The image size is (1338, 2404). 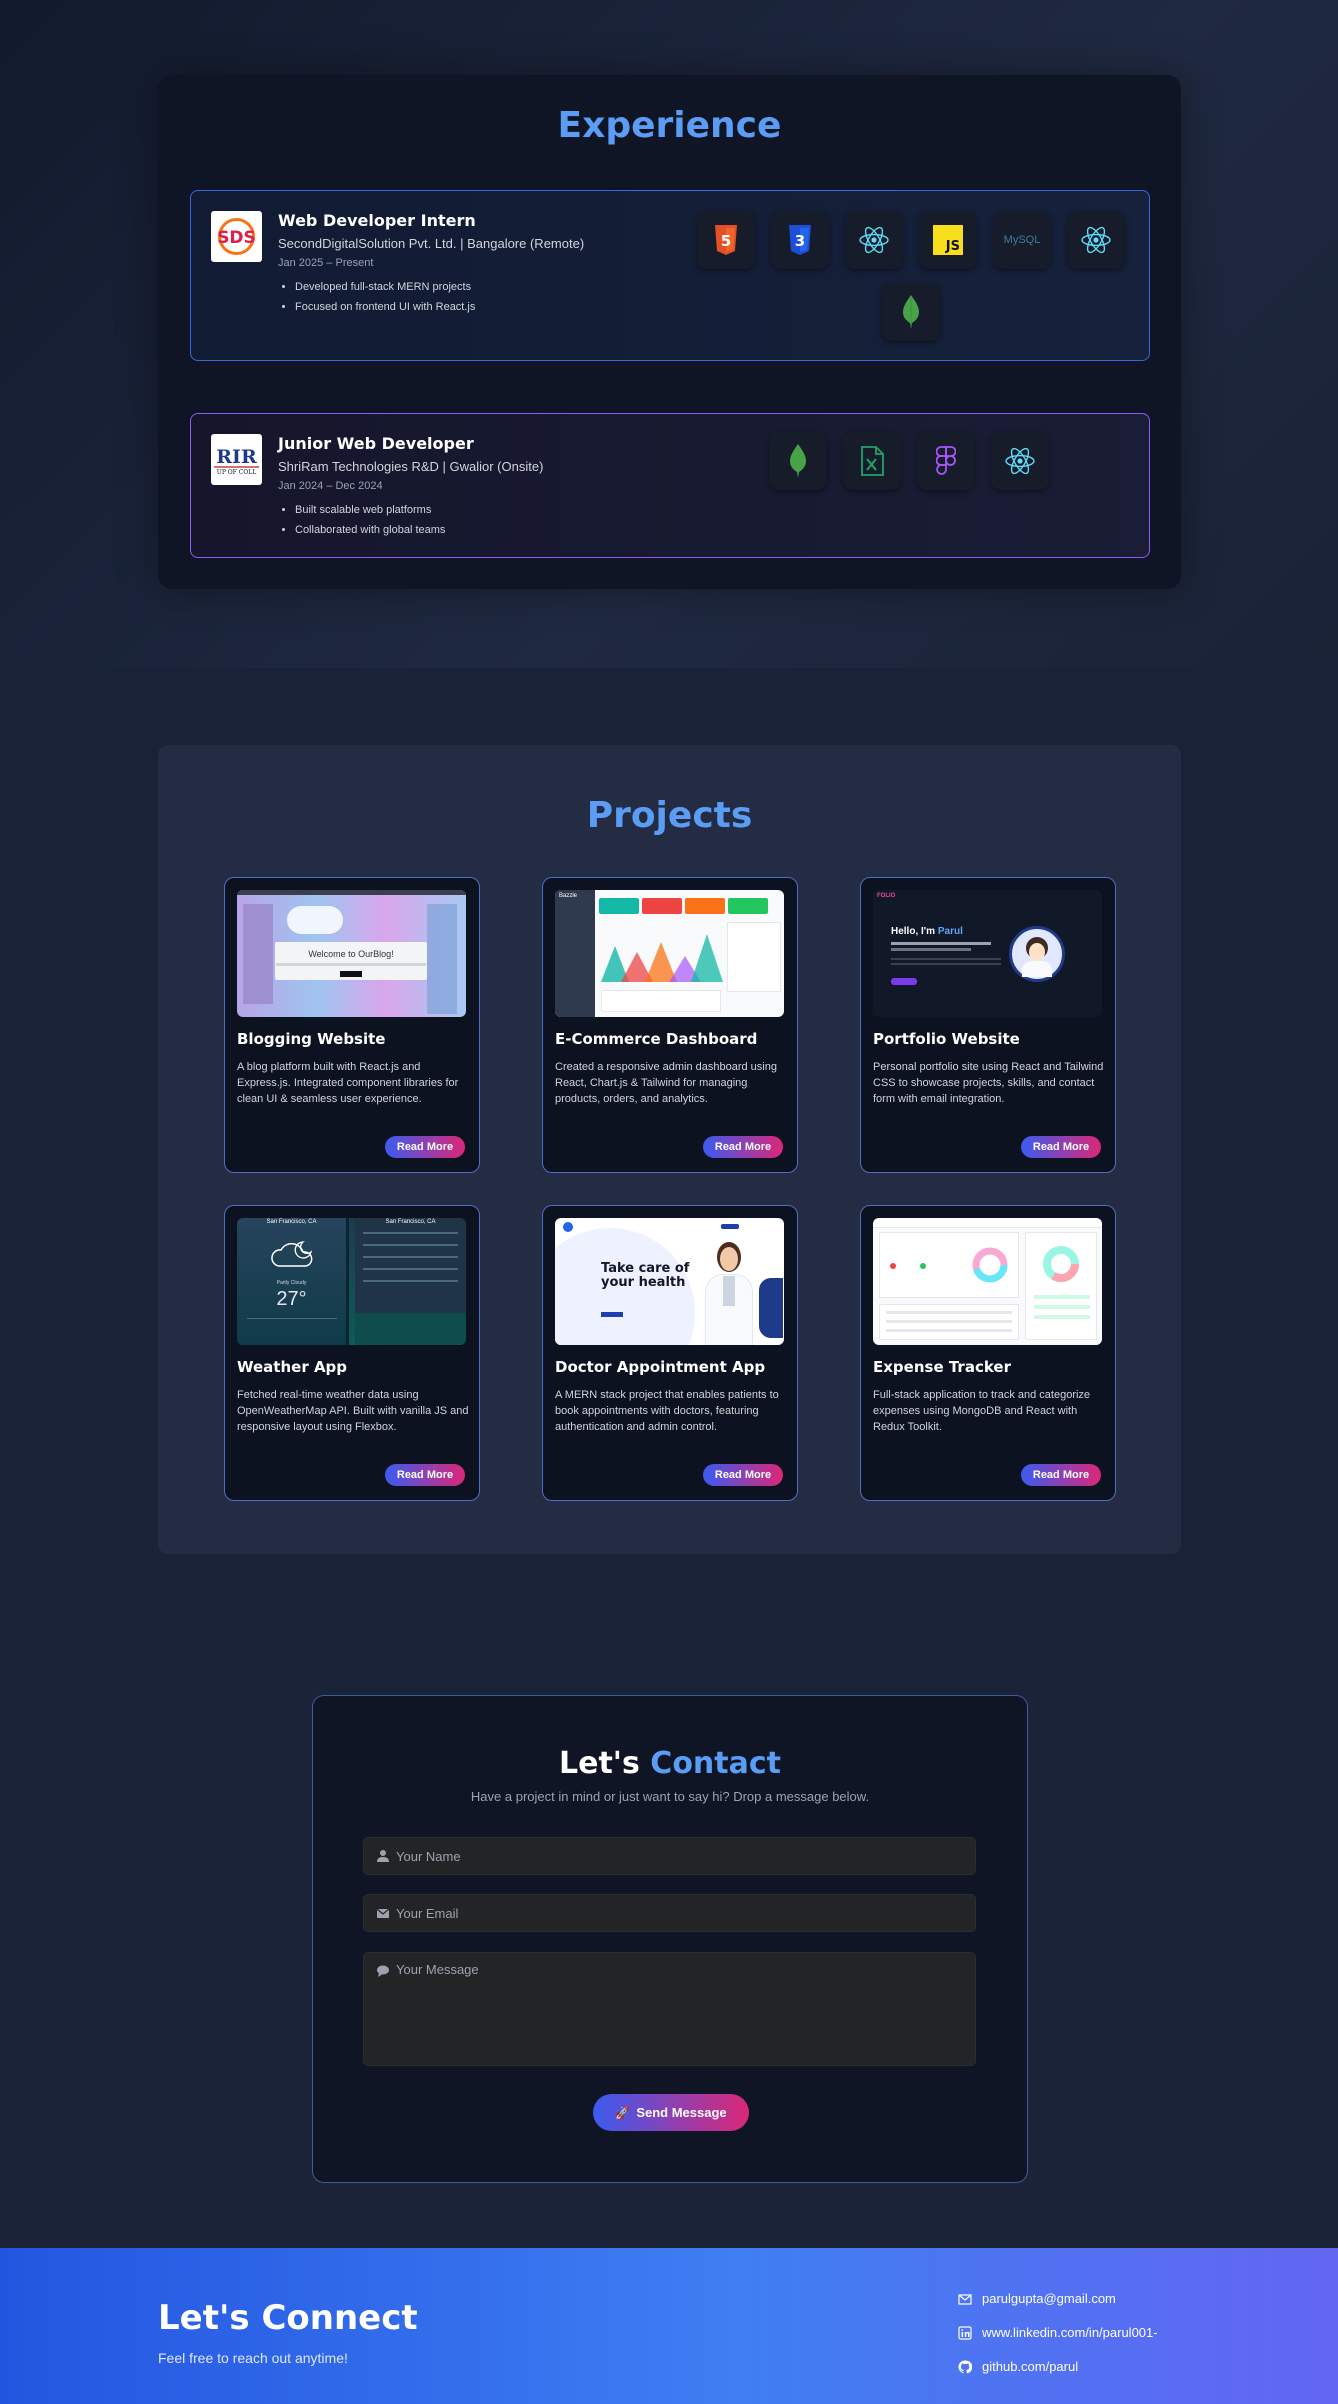 What do you see at coordinates (948, 240) in the screenshot?
I see `javascript-icon: JS` at bounding box center [948, 240].